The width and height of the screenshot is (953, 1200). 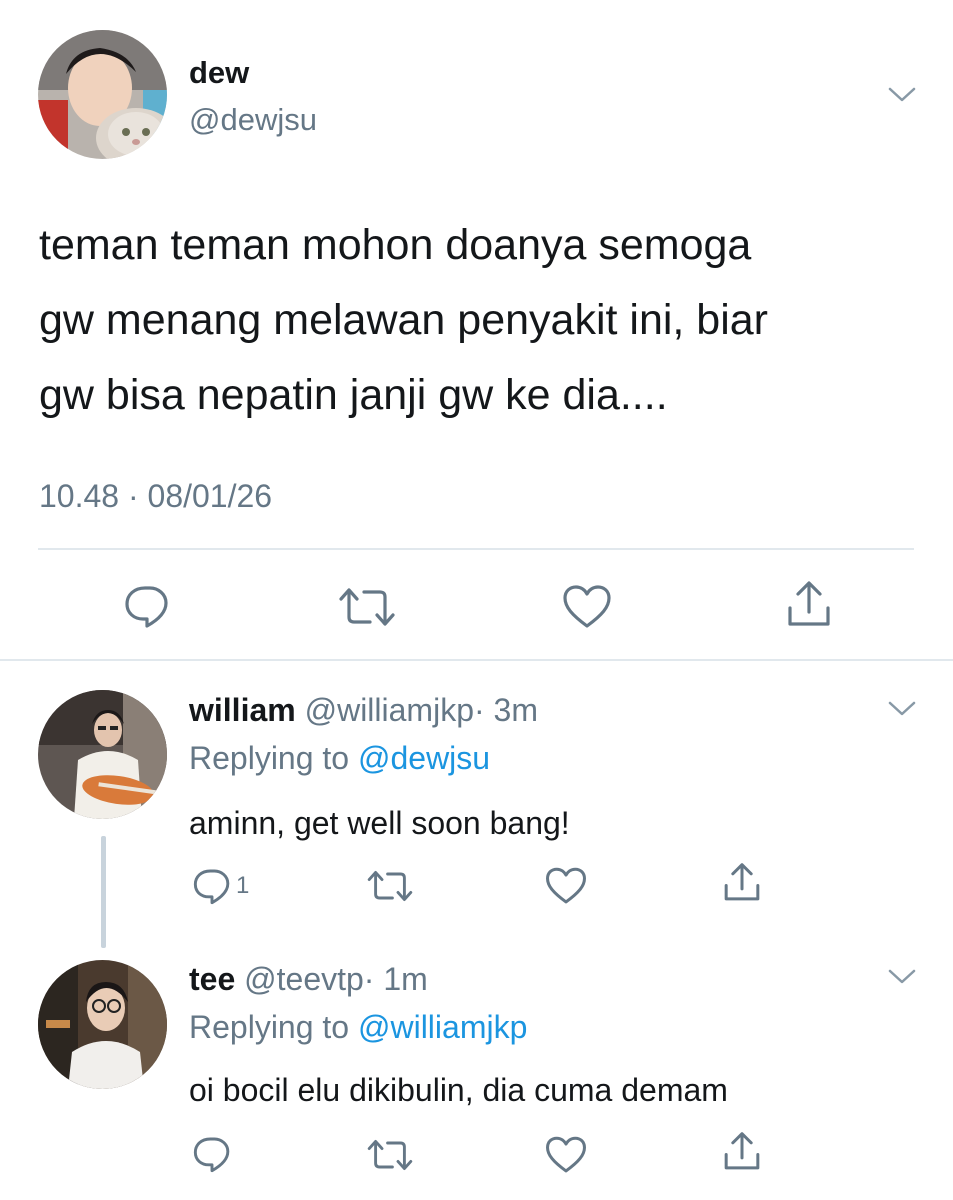 I want to click on avatar-dew, so click(x=102, y=94).